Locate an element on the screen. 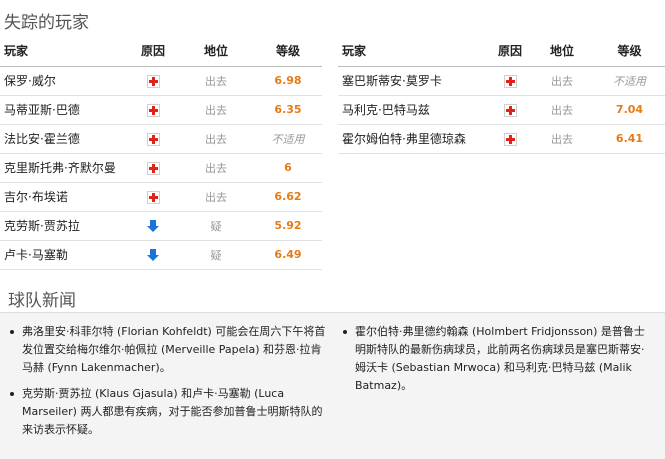 This screenshot has height=459, width=665. table-row: 克劳斯·贾苏拉 疑 5.92 is located at coordinates (161, 226).